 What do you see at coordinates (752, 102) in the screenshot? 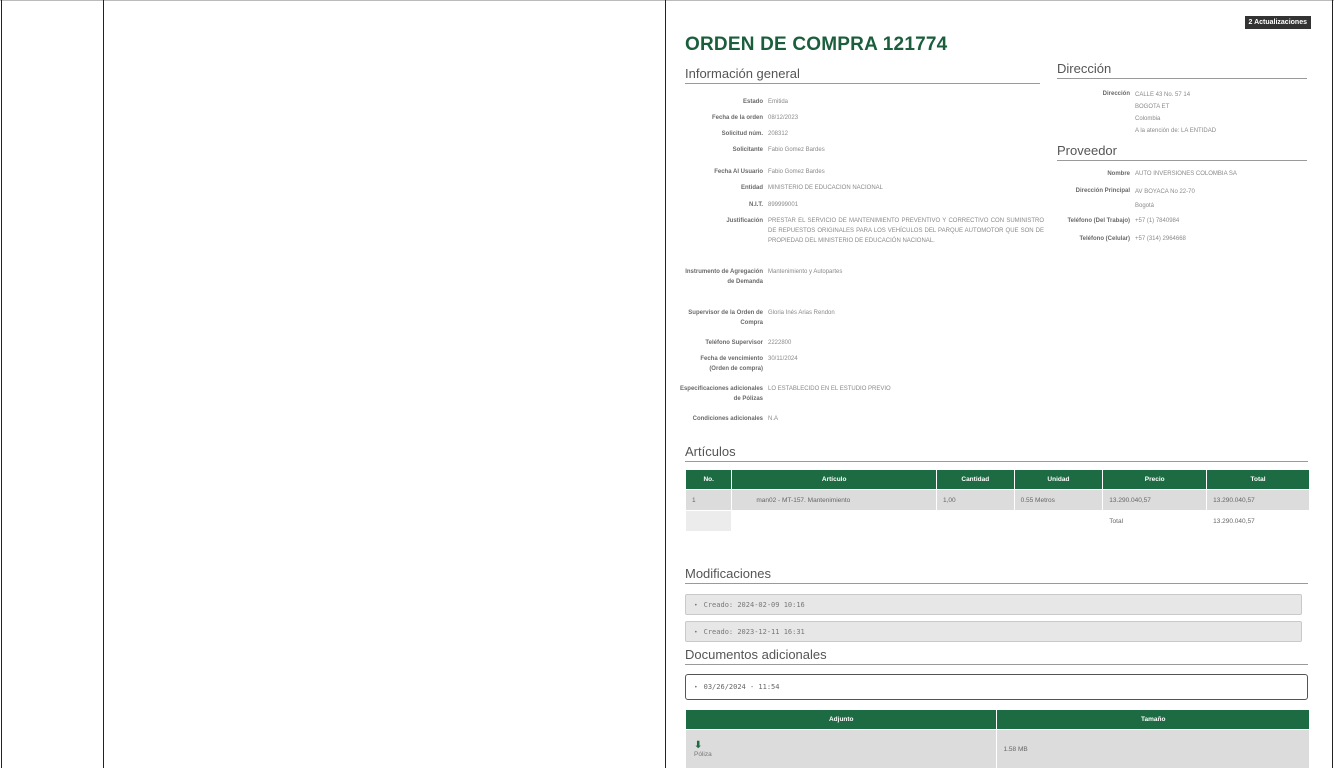
I see `info-key-estado: Estado` at bounding box center [752, 102].